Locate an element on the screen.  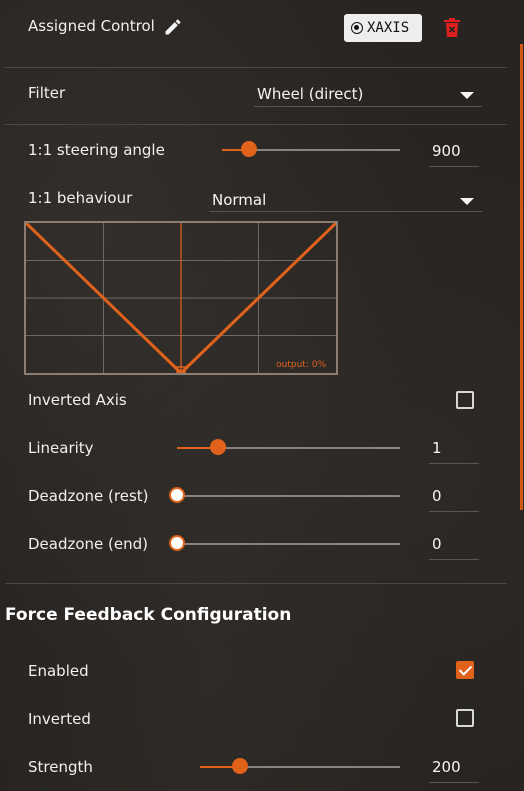
ffb-enabled-checkbox is located at coordinates (465, 670).